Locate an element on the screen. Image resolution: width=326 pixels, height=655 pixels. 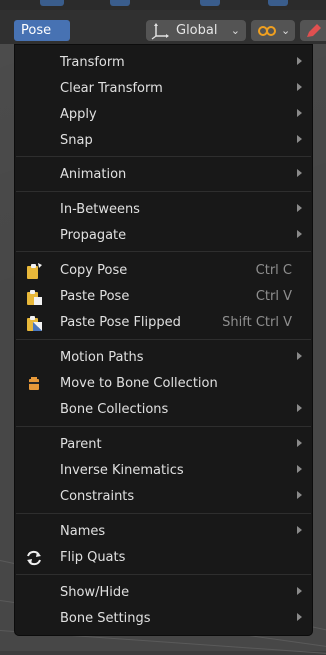
pose-menu-button: Pose is located at coordinates (42, 30).